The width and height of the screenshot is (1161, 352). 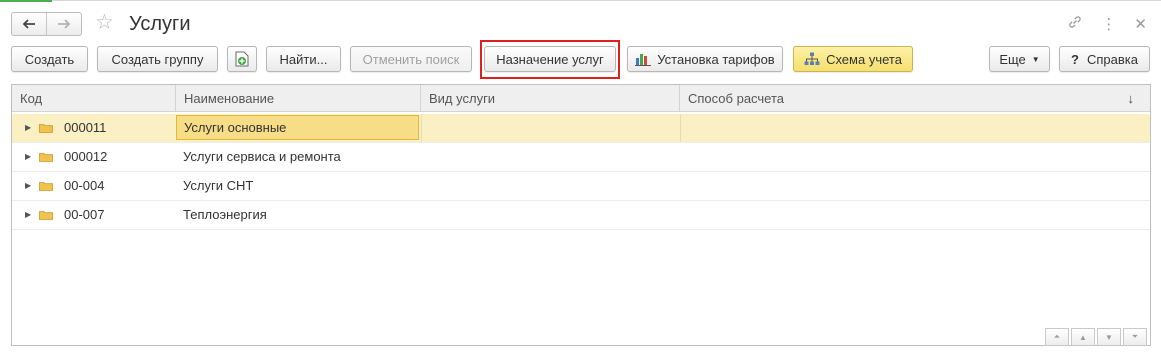 What do you see at coordinates (1035, 59) in the screenshot?
I see `chevron-down-icon: ▼` at bounding box center [1035, 59].